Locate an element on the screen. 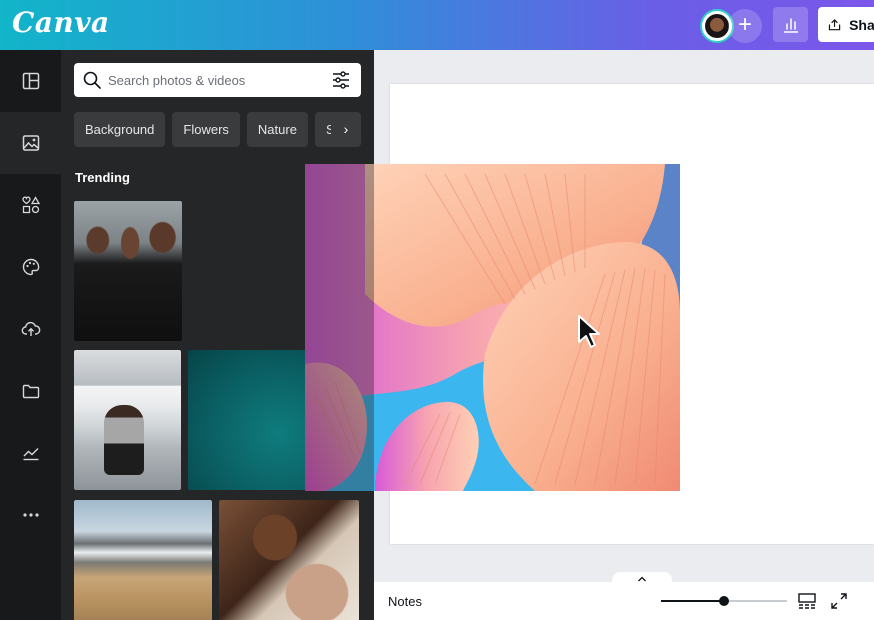  zoom-slider-handle is located at coordinates (724, 601).